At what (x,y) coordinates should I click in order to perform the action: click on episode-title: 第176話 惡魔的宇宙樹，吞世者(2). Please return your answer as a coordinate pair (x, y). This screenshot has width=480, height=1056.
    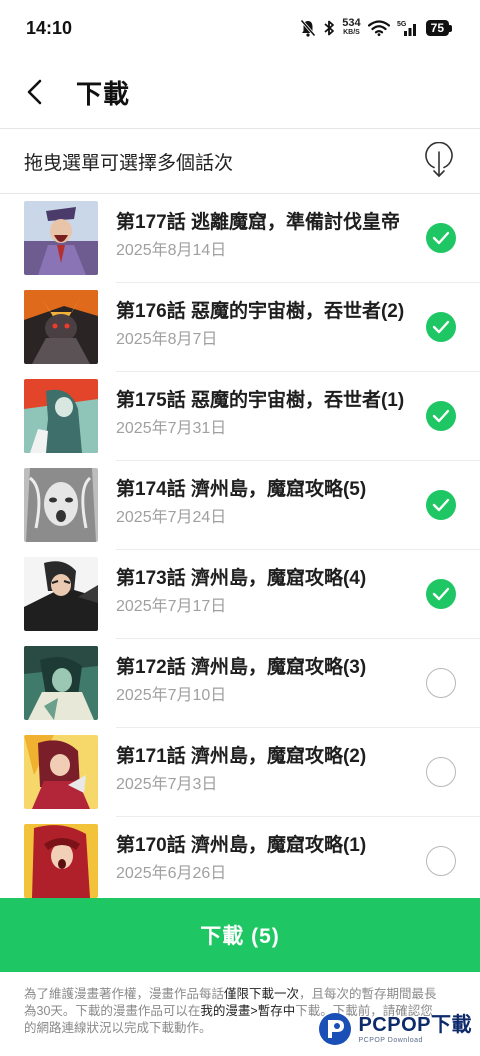
    Looking at the image, I should click on (260, 311).